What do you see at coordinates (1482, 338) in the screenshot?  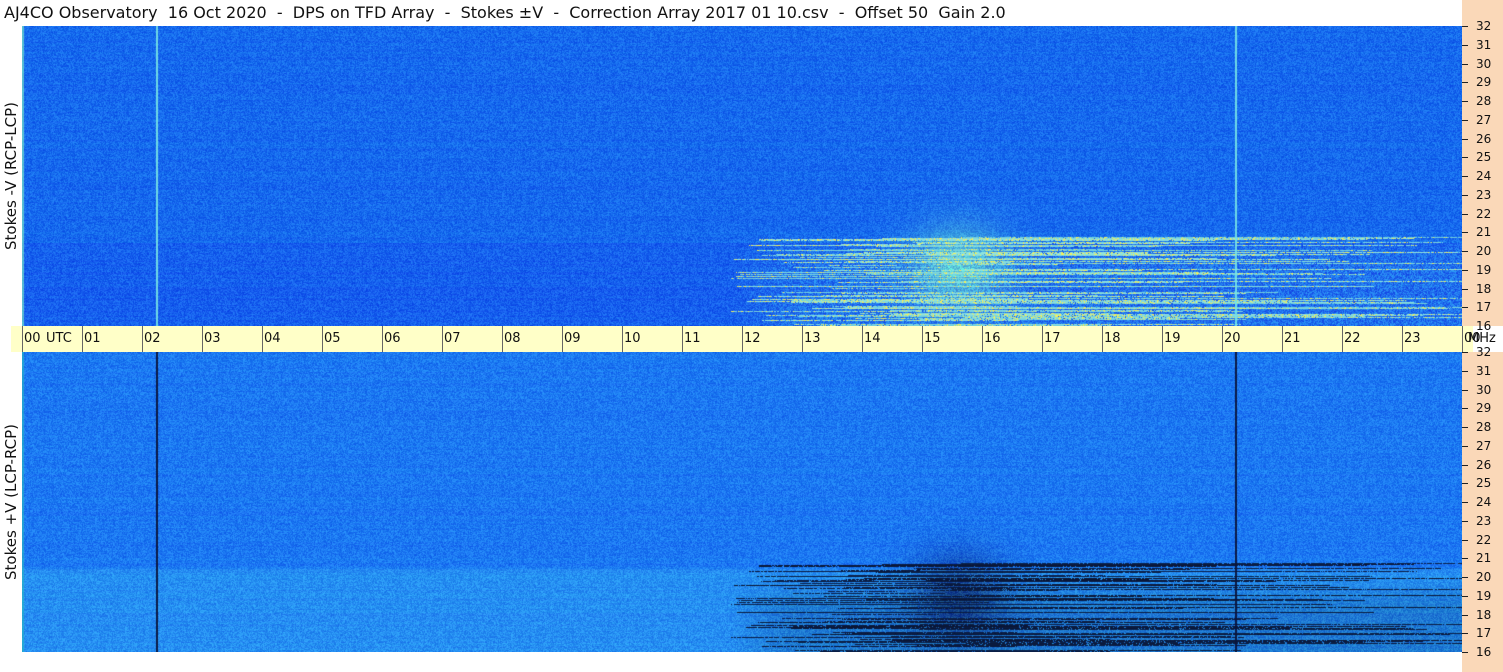 I see `freq-unit-label: MHz` at bounding box center [1482, 338].